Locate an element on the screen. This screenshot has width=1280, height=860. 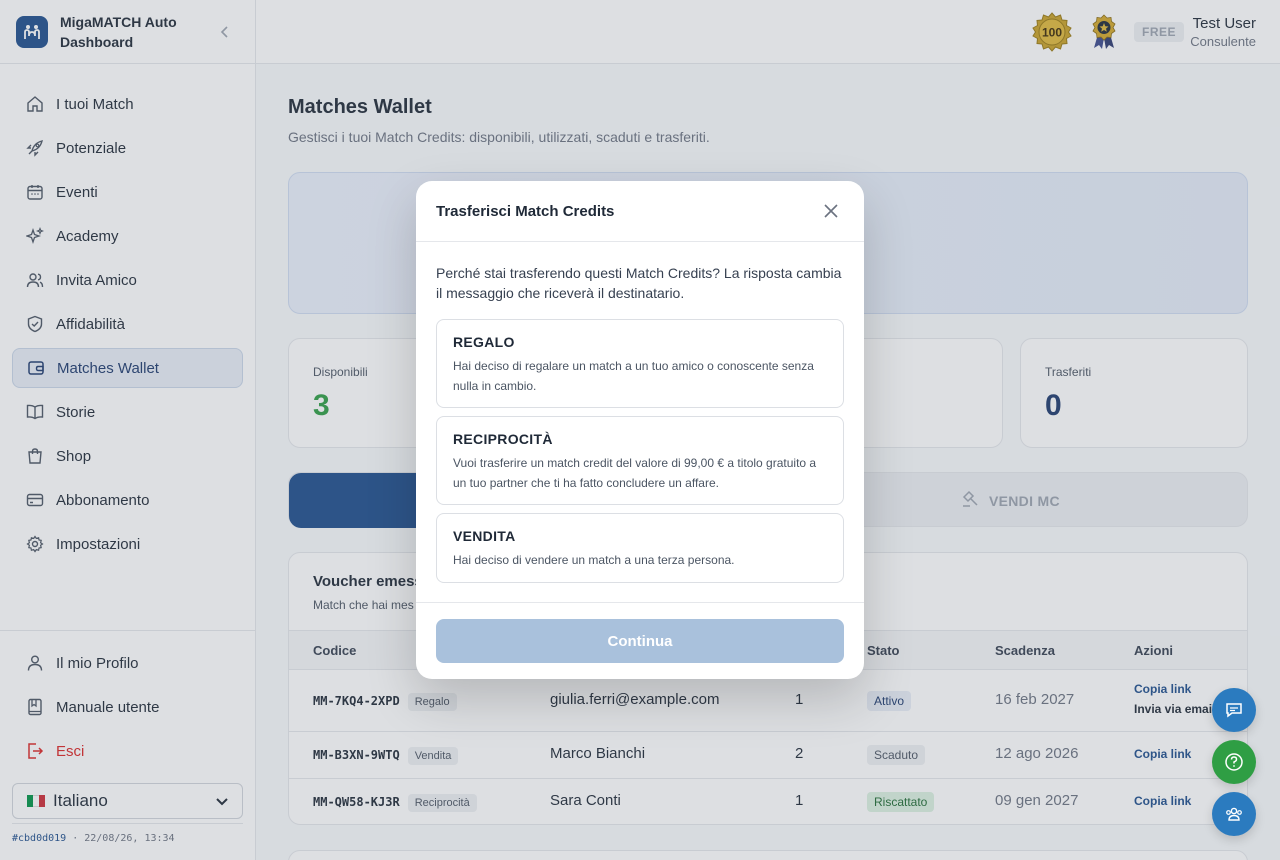
chat-button is located at coordinates (1234, 710).